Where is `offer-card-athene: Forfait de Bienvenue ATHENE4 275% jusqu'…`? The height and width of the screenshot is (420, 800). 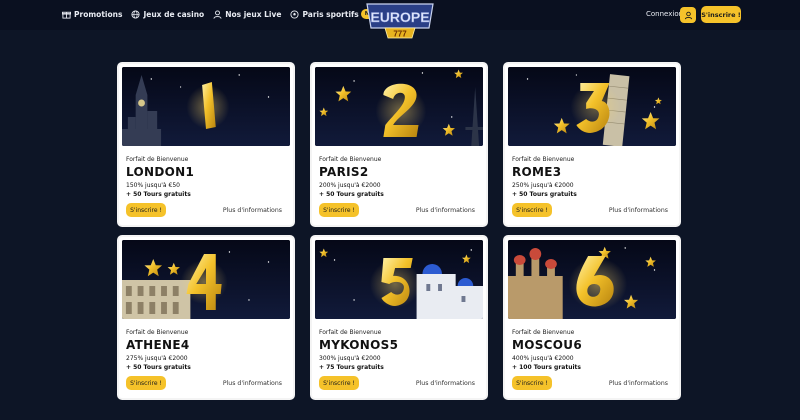
offer-card-athene: Forfait de Bienvenue ATHENE4 275% jusqu'… is located at coordinates (206, 317).